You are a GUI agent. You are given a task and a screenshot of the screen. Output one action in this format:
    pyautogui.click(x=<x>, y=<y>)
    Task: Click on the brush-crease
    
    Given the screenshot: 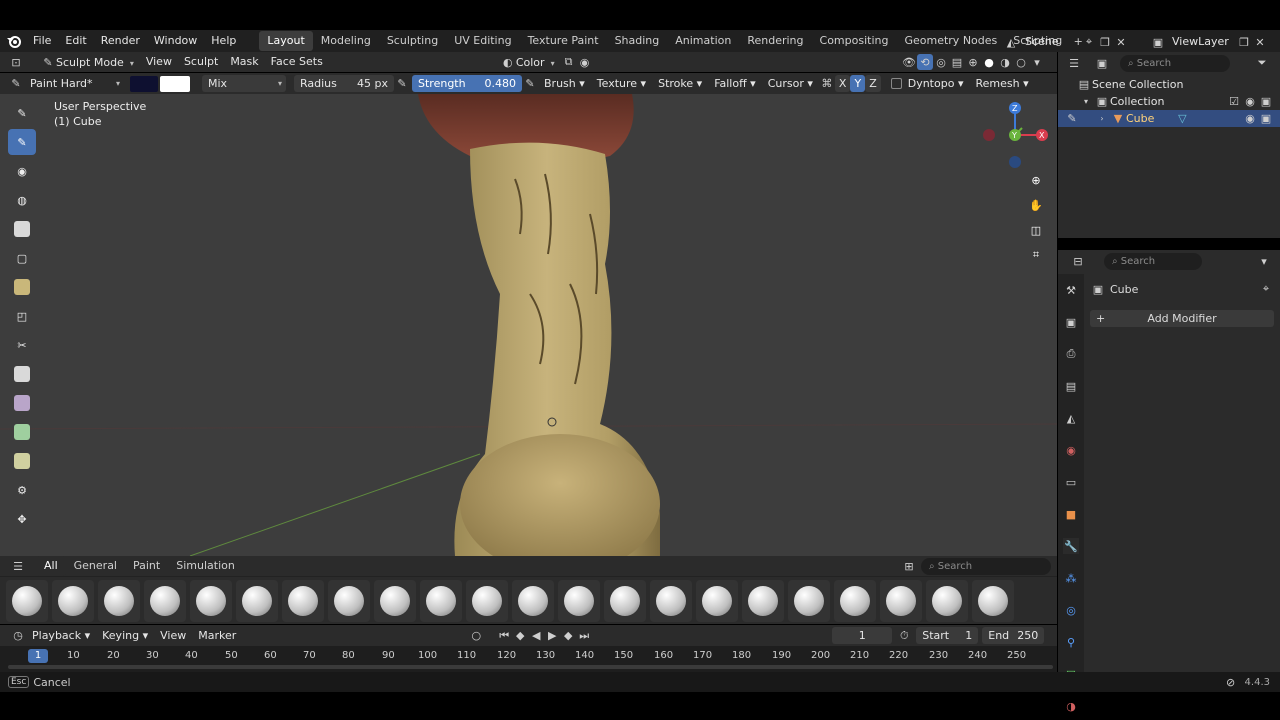 What is the action you would take?
    pyautogui.click(x=211, y=600)
    